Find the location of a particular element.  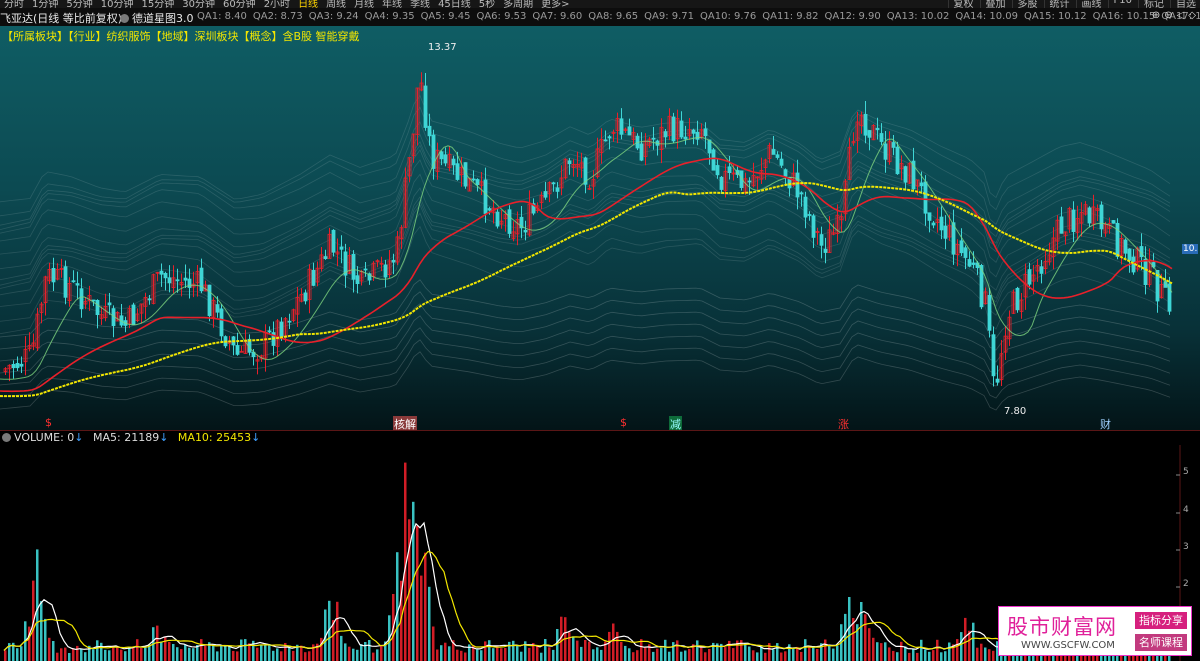

stock-title: 飞亚达(日线 等比前复权) is located at coordinates (61, 18).